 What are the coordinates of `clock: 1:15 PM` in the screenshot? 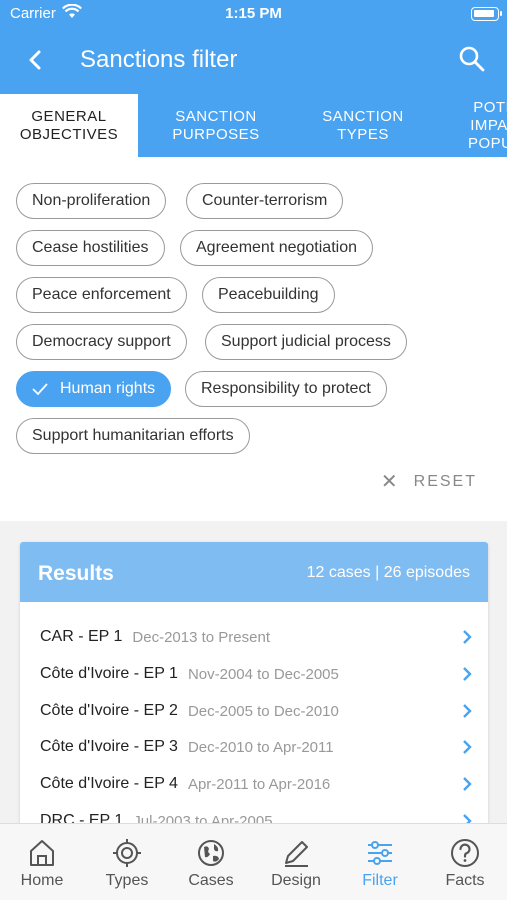 It's located at (253, 13).